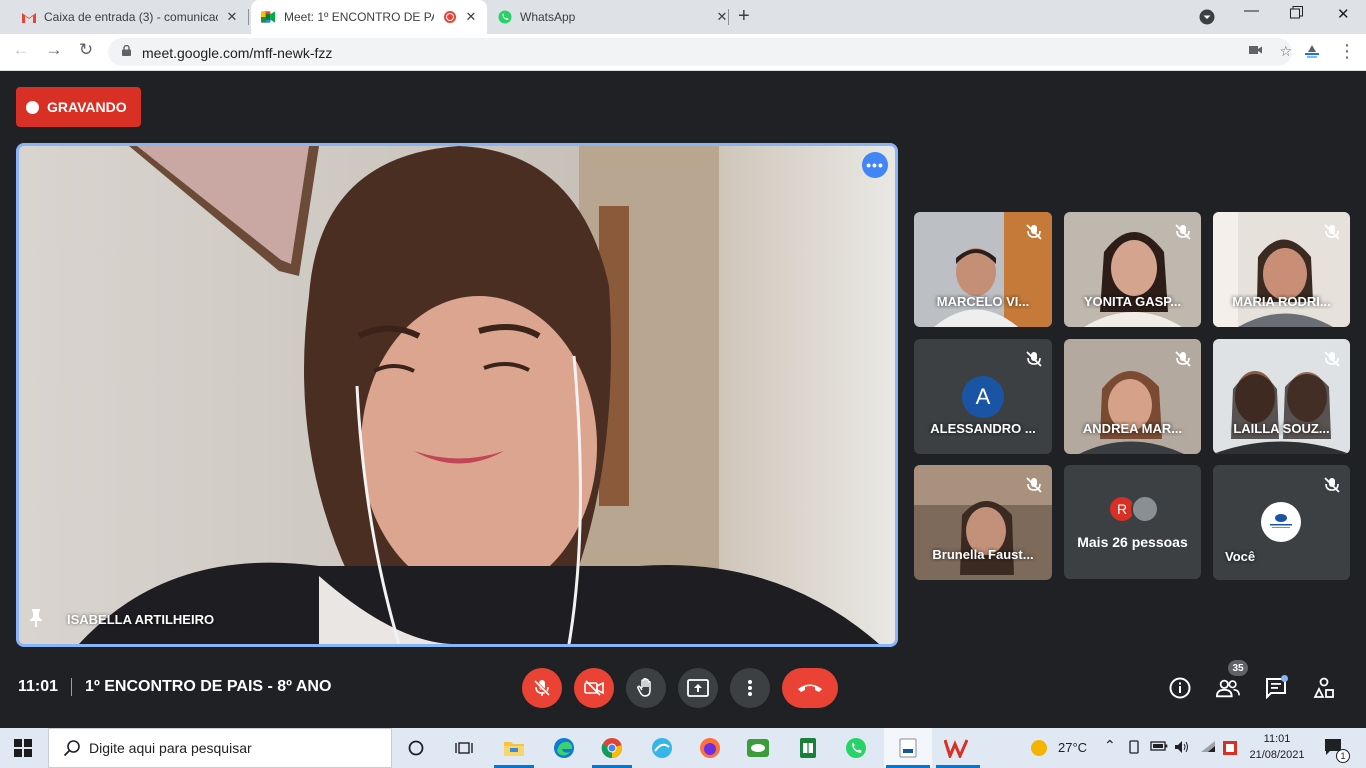 The width and height of the screenshot is (1366, 768). I want to click on windows-start-icon, so click(23, 748).